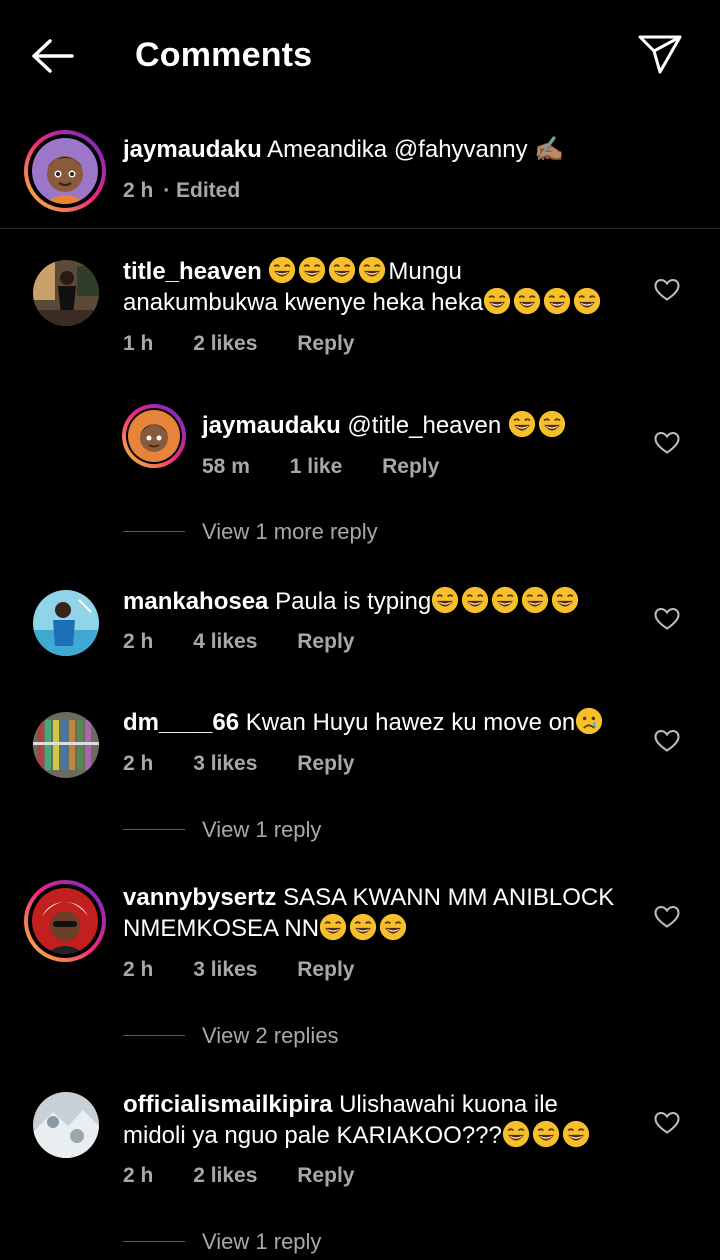  Describe the element at coordinates (270, 1036) in the screenshot. I see `view-replies-button: View 2 replies` at that location.